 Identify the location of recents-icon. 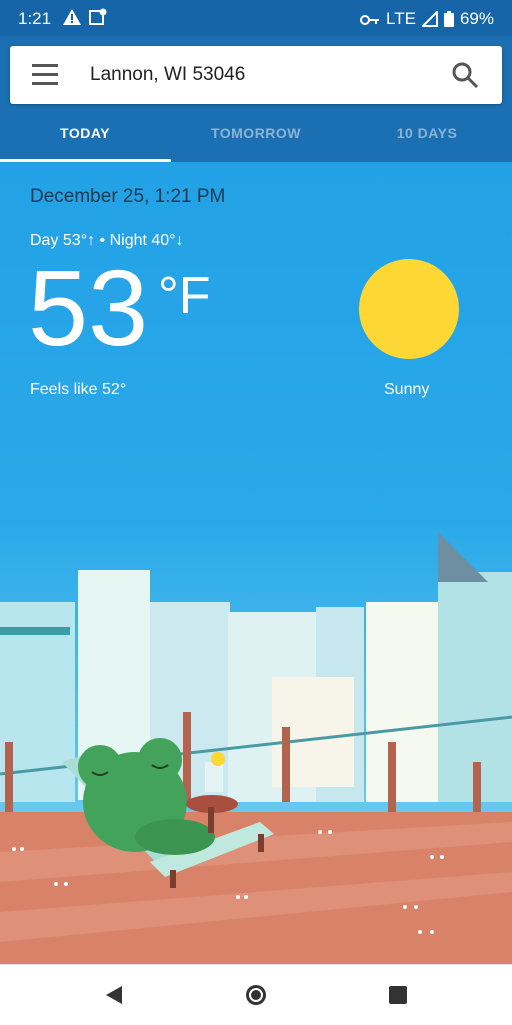
(398, 995).